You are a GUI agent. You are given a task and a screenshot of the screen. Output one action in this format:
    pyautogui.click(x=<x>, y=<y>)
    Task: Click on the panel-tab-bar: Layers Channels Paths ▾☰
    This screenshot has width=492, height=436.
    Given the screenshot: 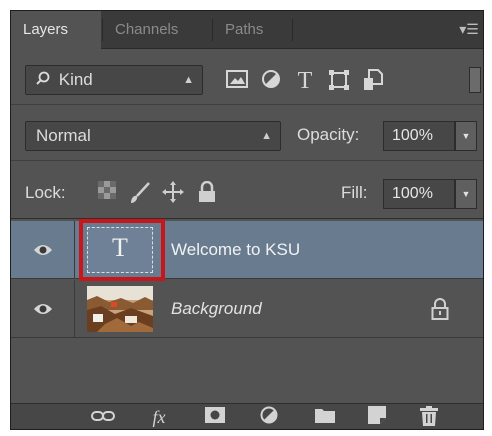 What is the action you would take?
    pyautogui.click(x=247, y=30)
    